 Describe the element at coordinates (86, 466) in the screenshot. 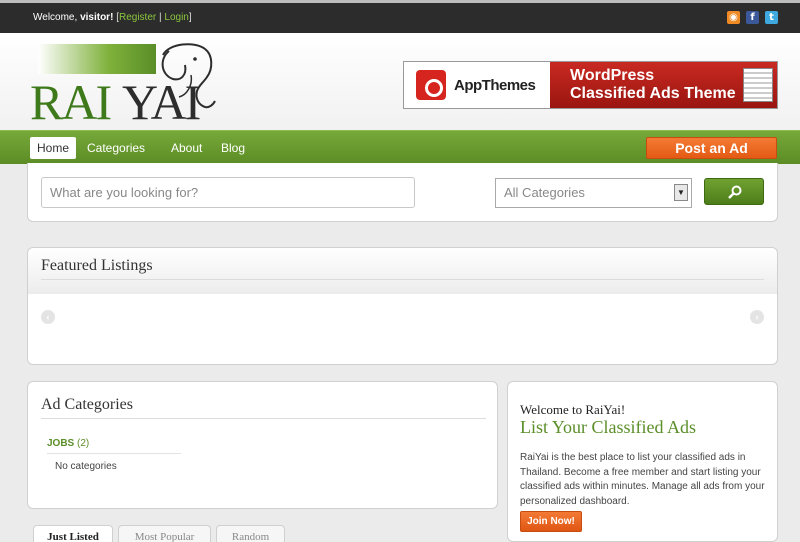

I see `no-categories-text: No categories` at that location.